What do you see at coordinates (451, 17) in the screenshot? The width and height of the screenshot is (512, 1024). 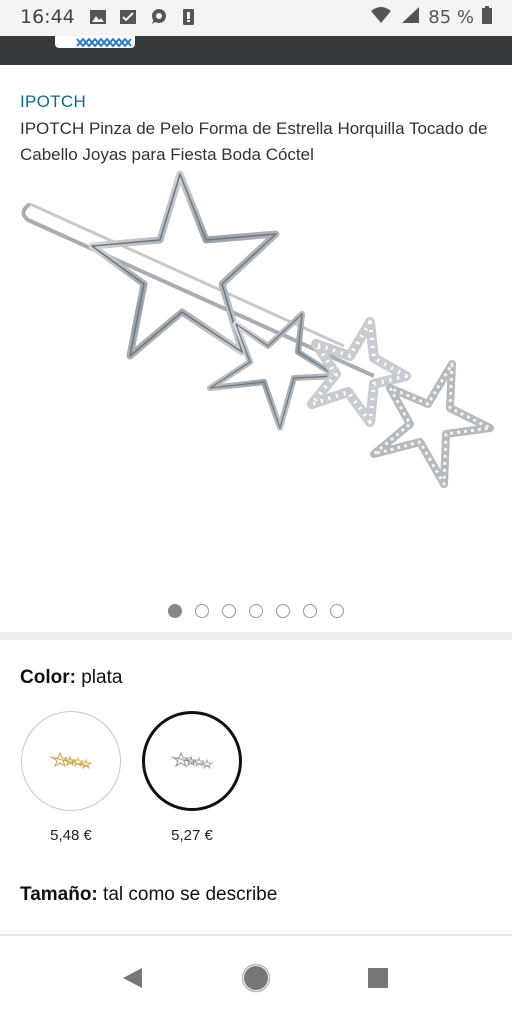 I see `battery-percent: 85 %` at bounding box center [451, 17].